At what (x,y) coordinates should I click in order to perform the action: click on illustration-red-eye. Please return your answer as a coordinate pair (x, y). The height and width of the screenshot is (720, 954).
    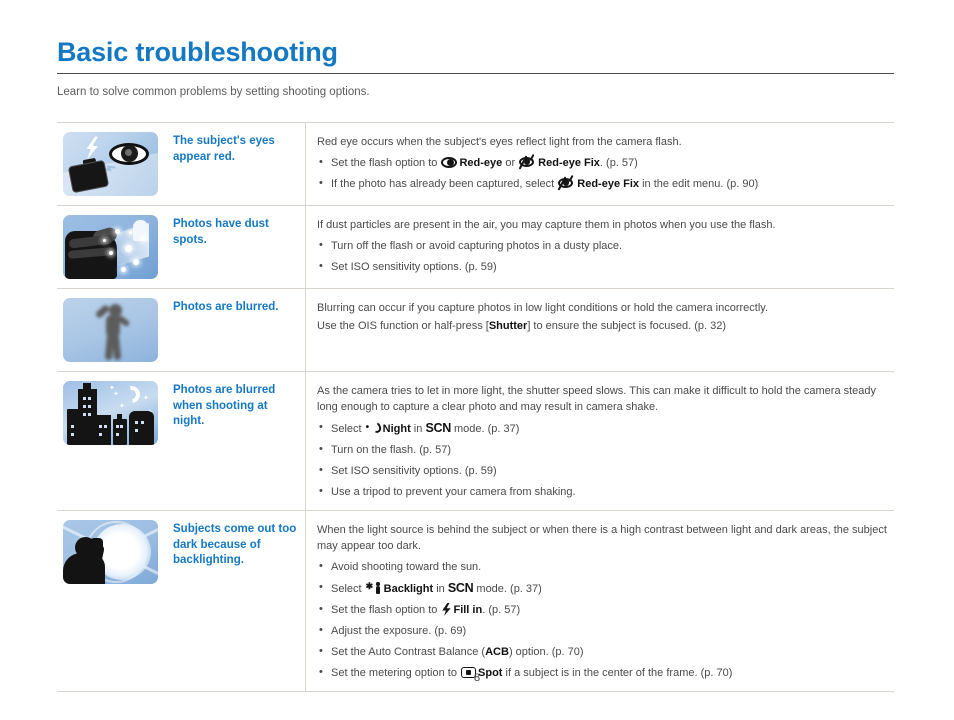
    Looking at the image, I should click on (110, 164).